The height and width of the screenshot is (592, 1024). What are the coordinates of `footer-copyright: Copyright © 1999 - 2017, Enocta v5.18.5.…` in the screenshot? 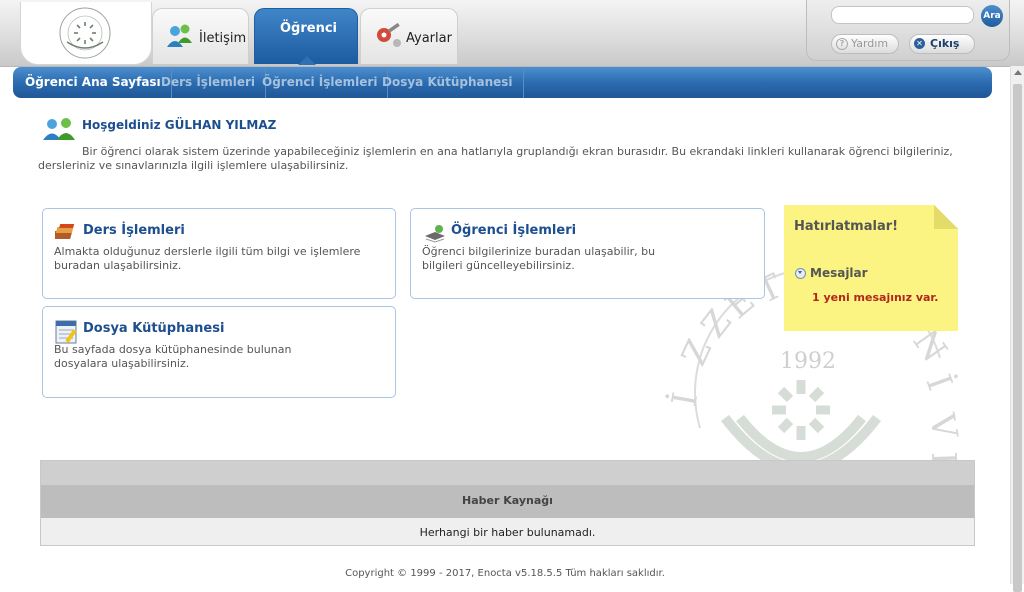 It's located at (505, 573).